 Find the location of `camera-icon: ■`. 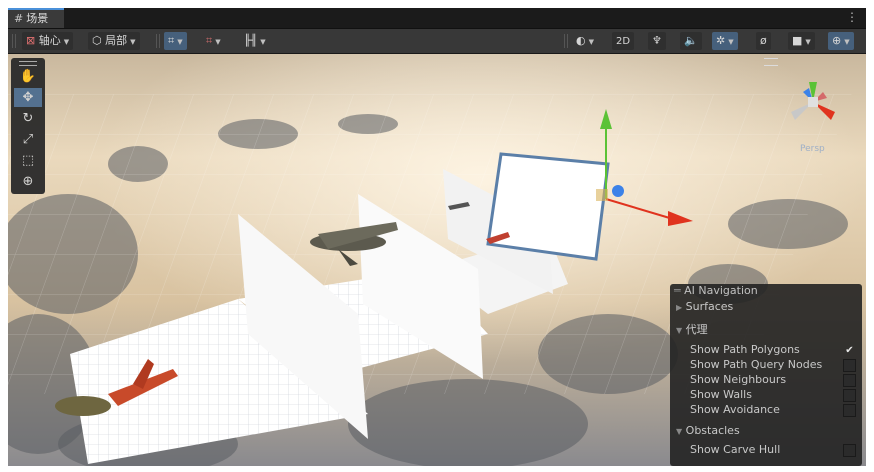

camera-icon: ■ is located at coordinates (797, 40).